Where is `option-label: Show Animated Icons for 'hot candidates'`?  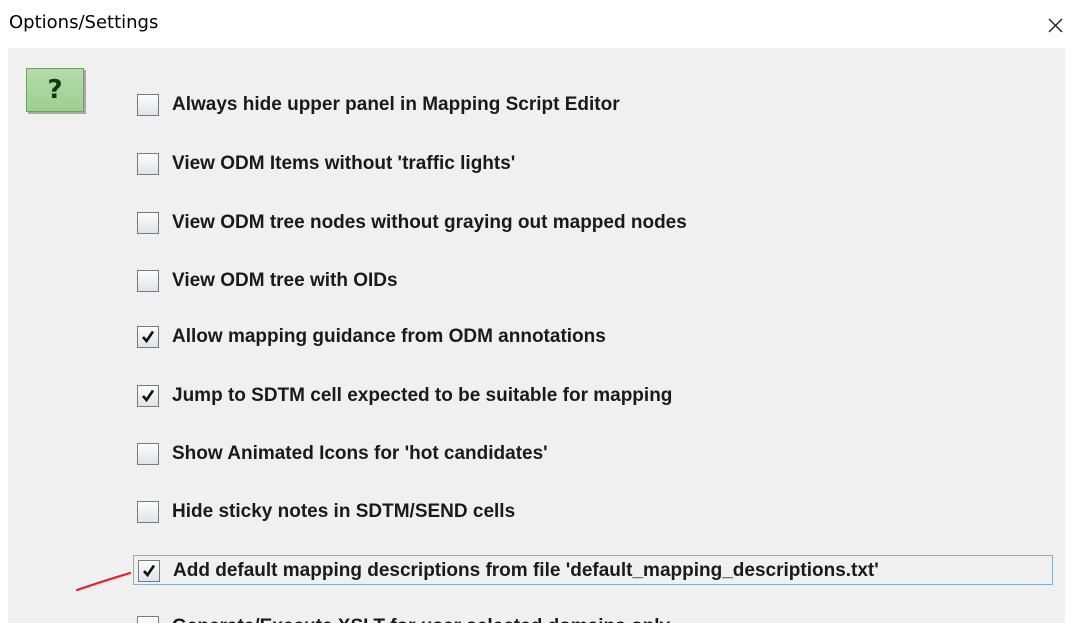 option-label: Show Animated Icons for 'hot candidates' is located at coordinates (360, 453).